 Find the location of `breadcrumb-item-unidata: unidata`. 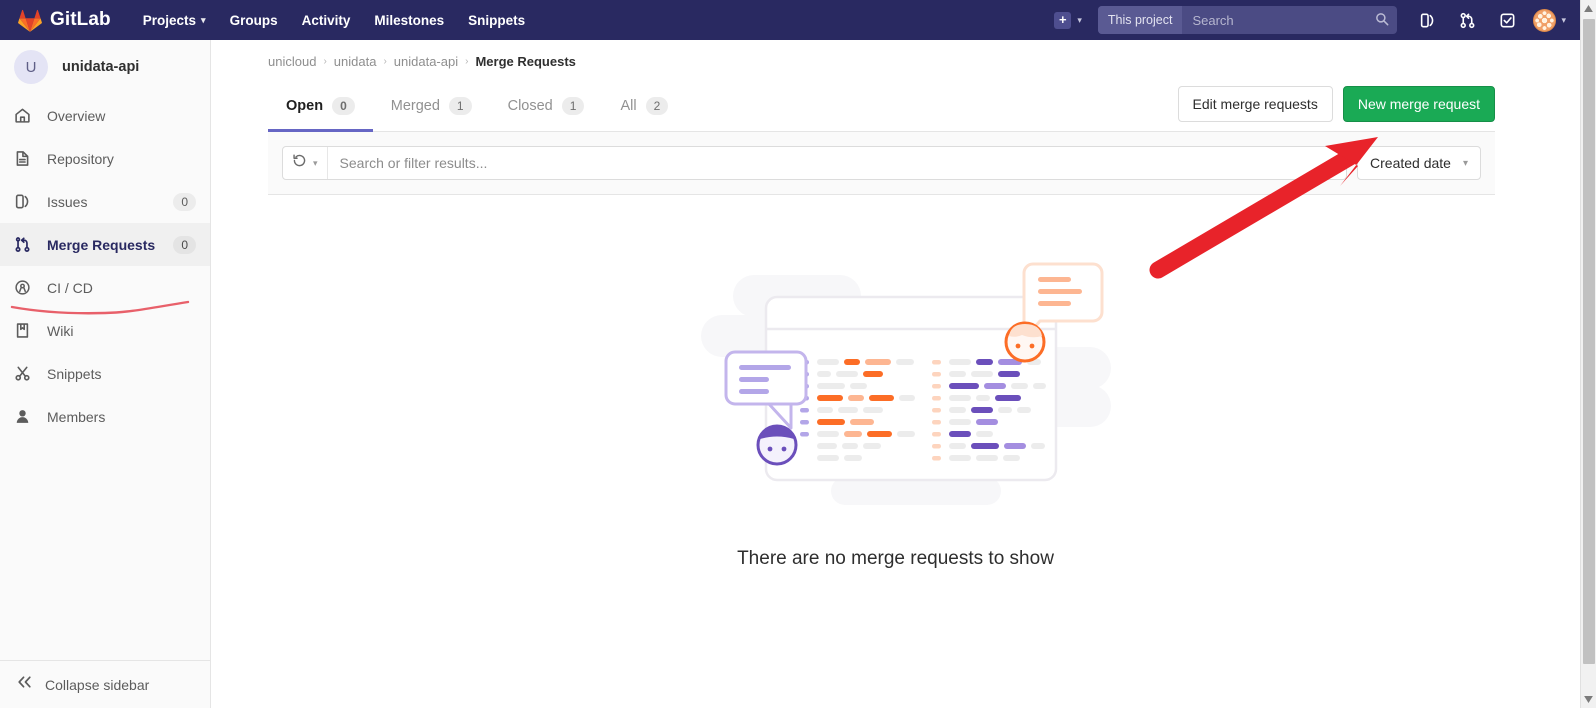

breadcrumb-item-unidata: unidata is located at coordinates (355, 61).